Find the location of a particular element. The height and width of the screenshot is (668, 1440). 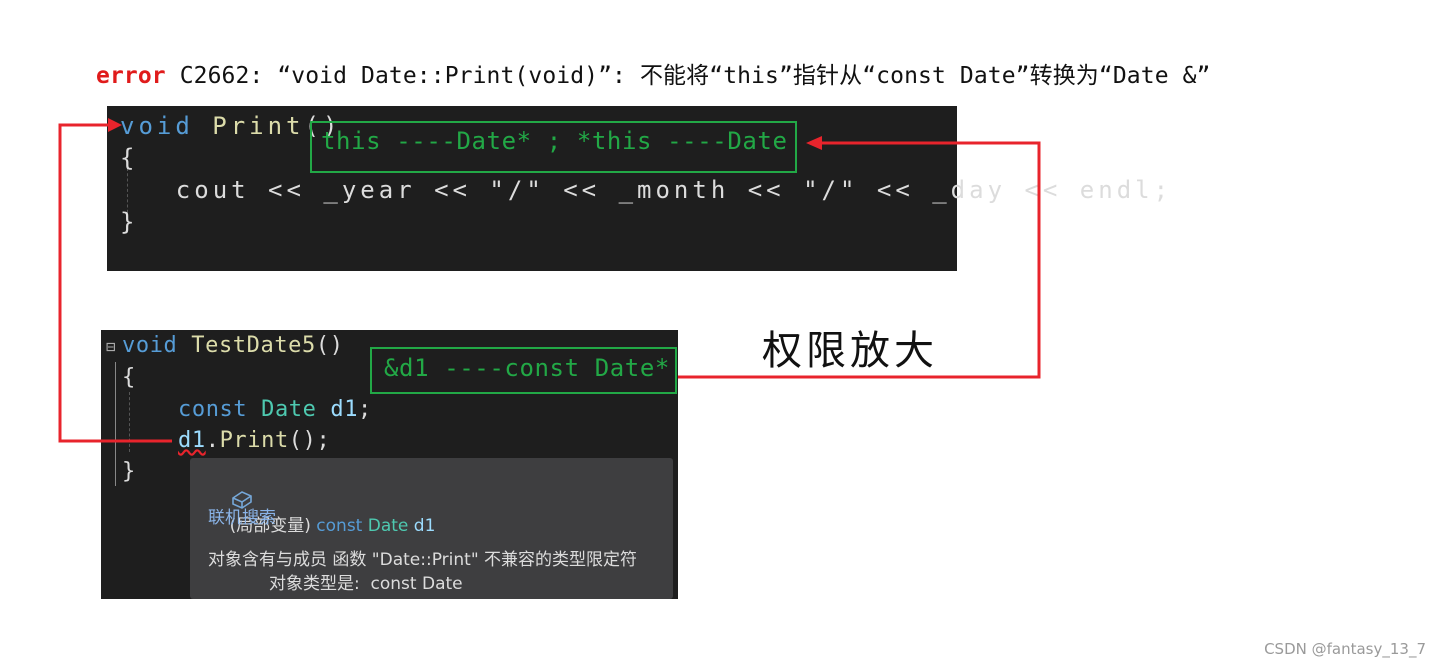

left-connector-arrow is located at coordinates (115, 283).